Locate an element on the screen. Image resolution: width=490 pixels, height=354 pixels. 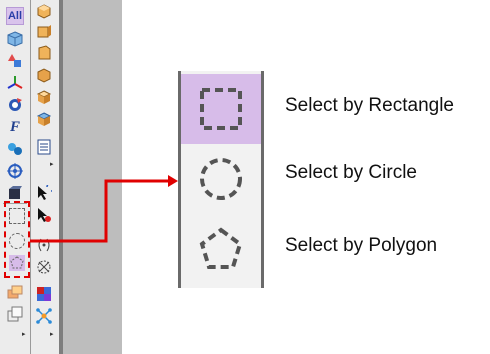
font-button-label: F is located at coordinates (14, 126).